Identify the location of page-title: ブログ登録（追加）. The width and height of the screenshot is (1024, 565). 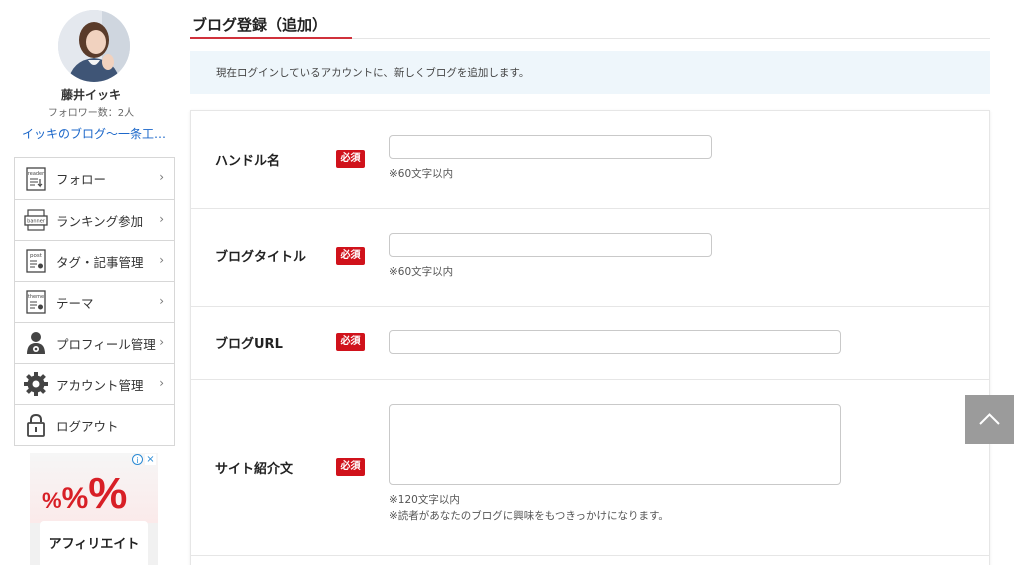
(260, 25).